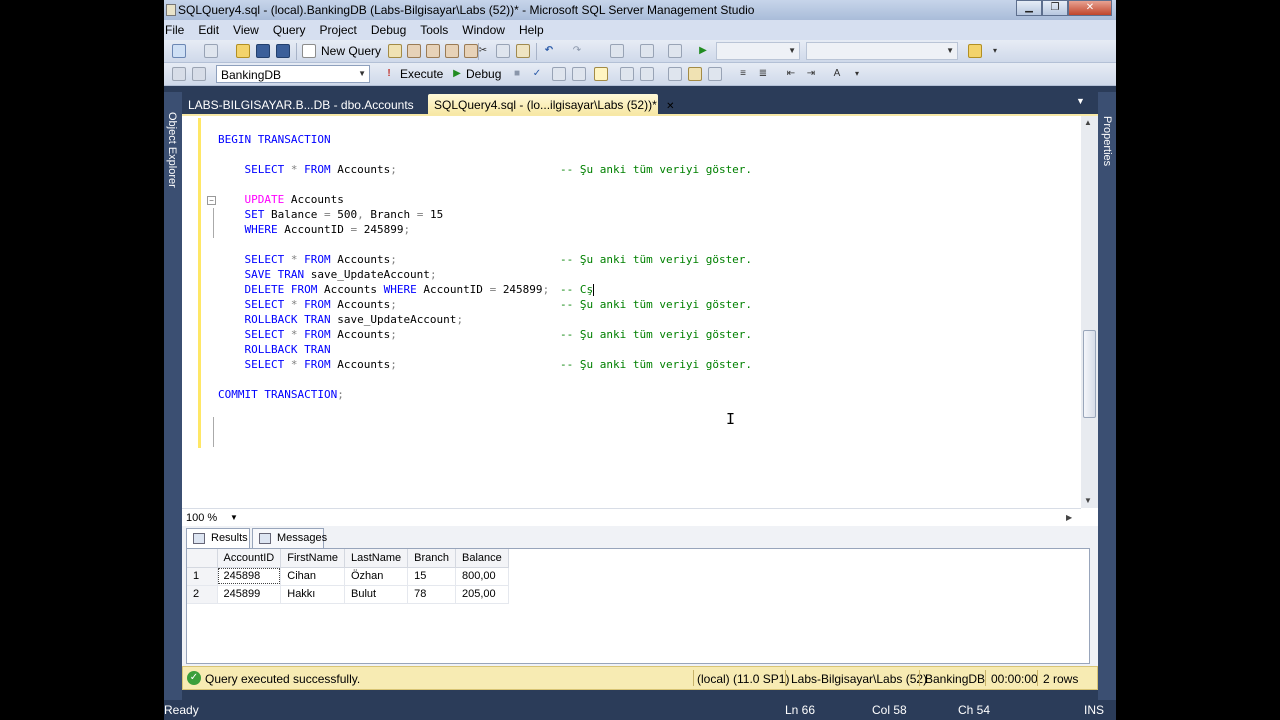 Image resolution: width=1280 pixels, height=720 pixels. Describe the element at coordinates (293, 74) in the screenshot. I see `available-databases-select: BankingDB ▼` at that location.